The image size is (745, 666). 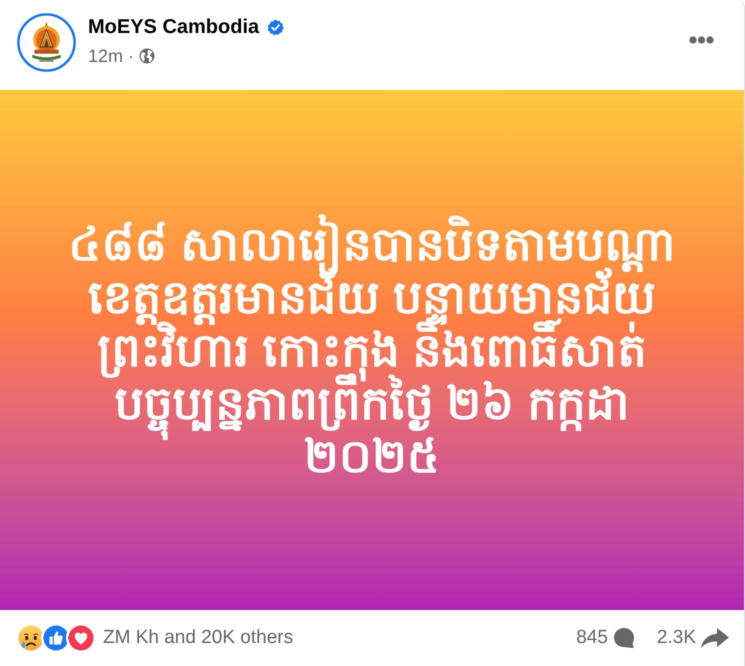 I want to click on post-time: 12m, so click(x=106, y=56).